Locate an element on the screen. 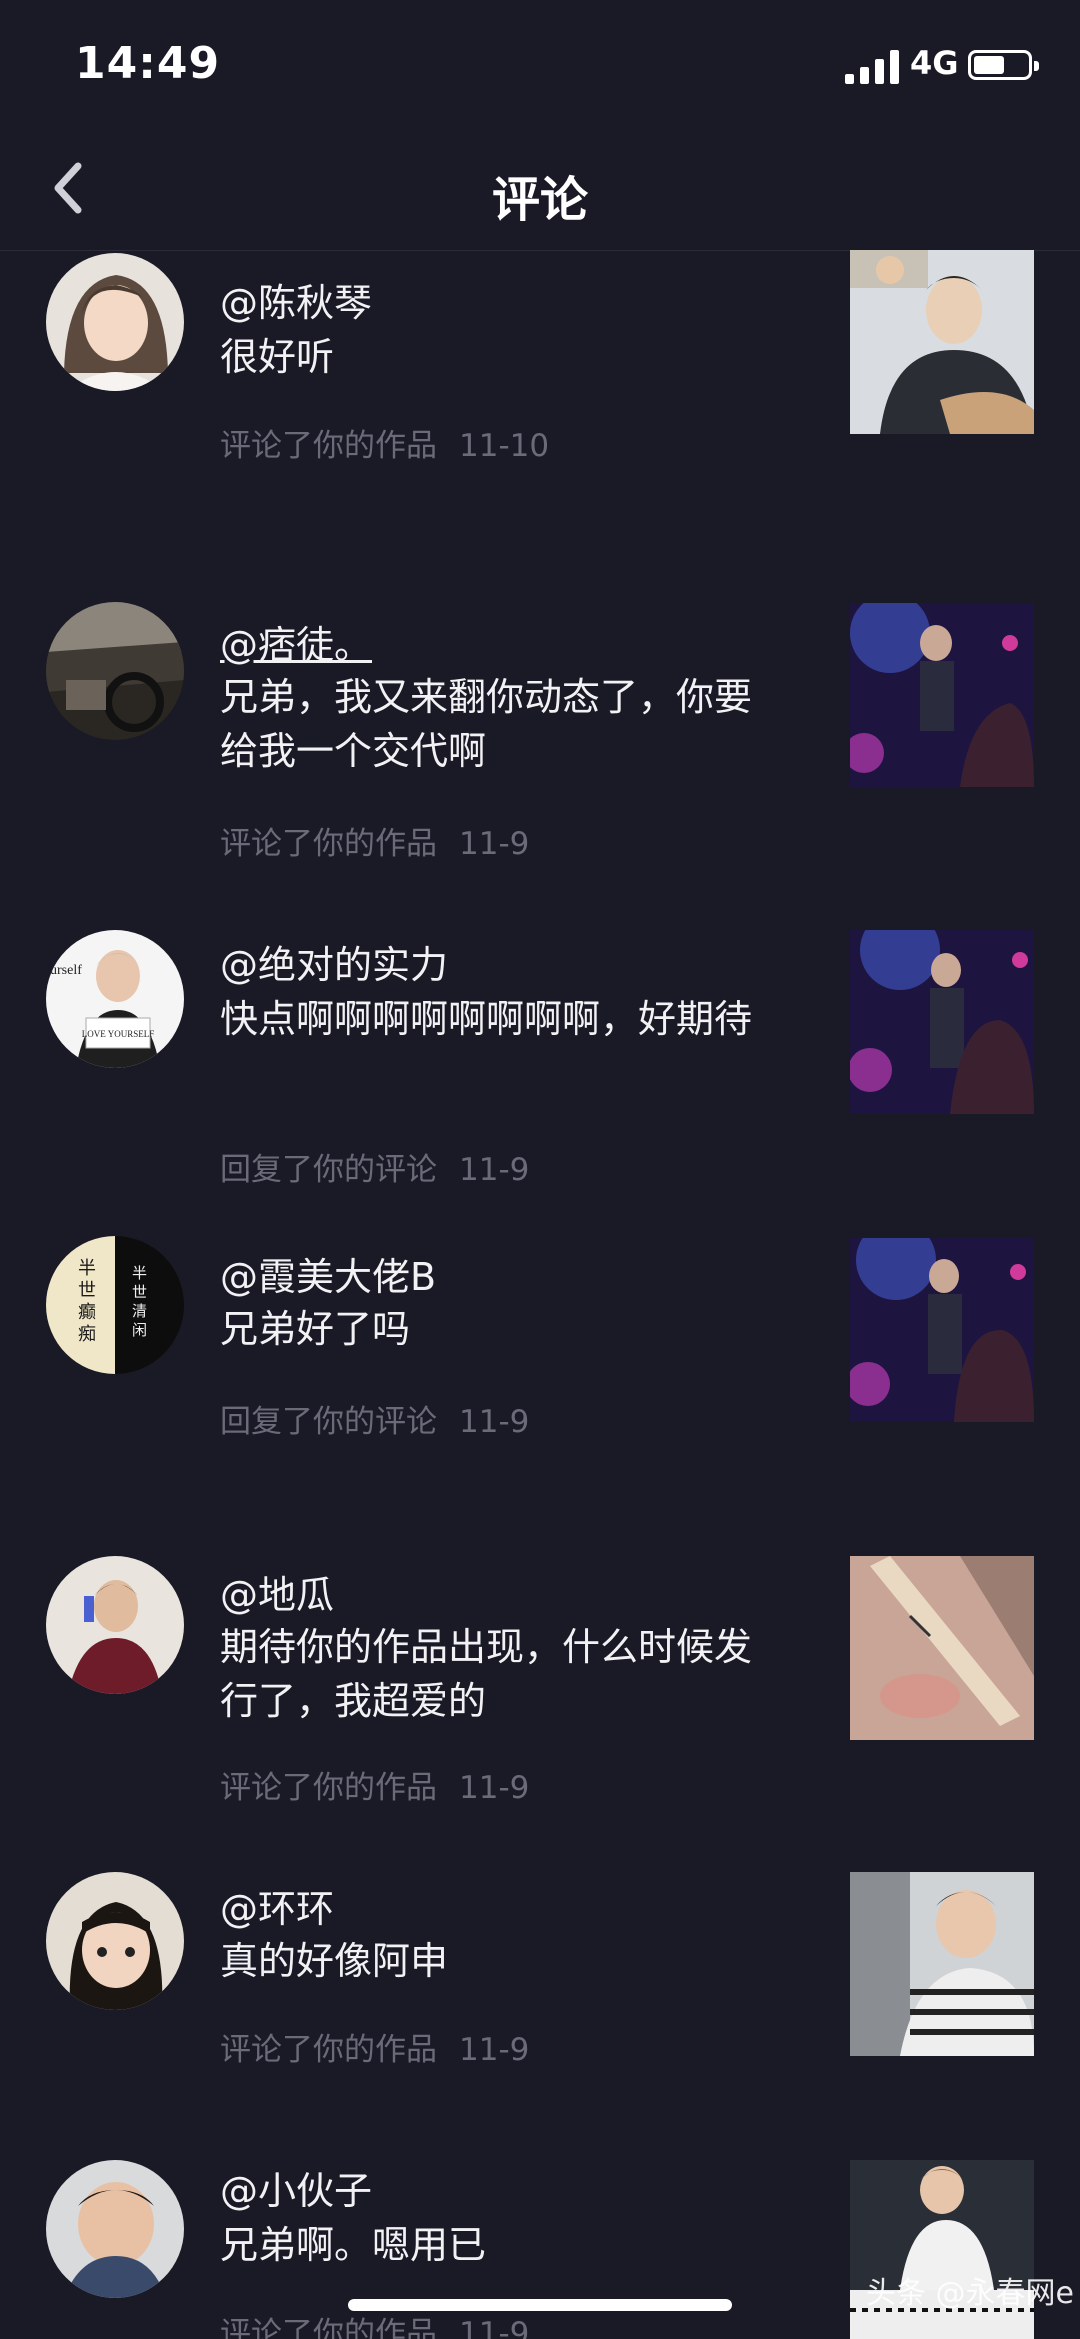  comment-meta: 评论了你的作品 11-10 is located at coordinates (384, 442).